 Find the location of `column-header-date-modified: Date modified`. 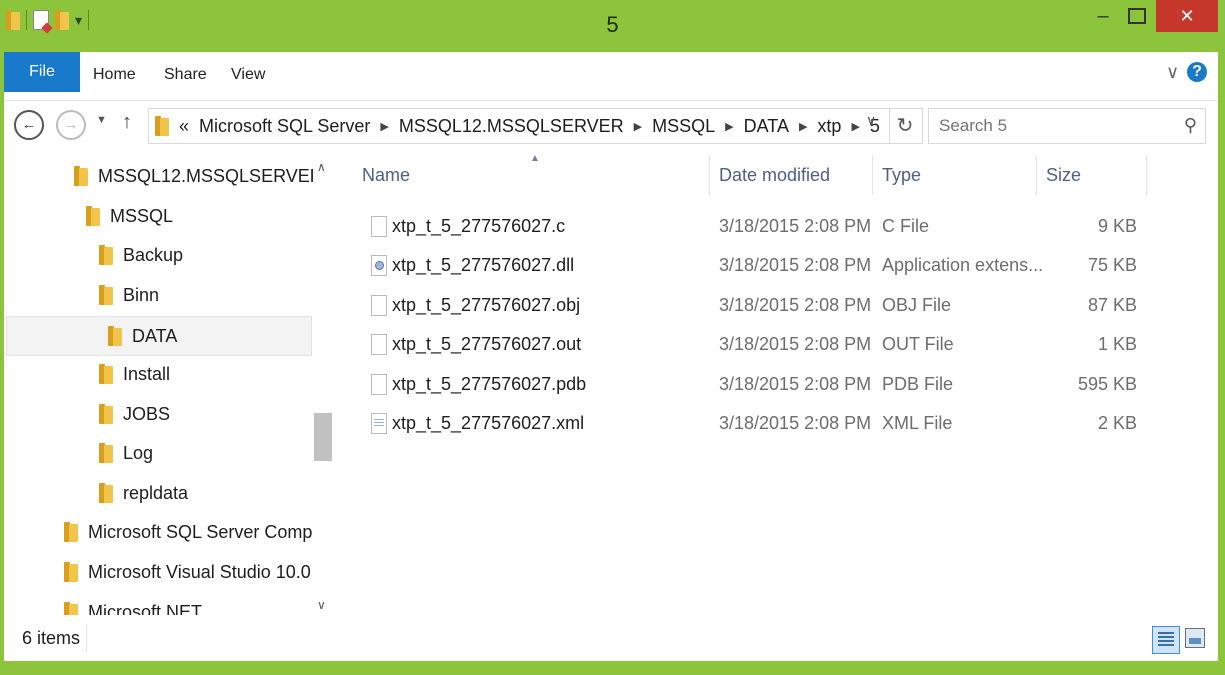

column-header-date-modified: Date modified is located at coordinates (774, 175).